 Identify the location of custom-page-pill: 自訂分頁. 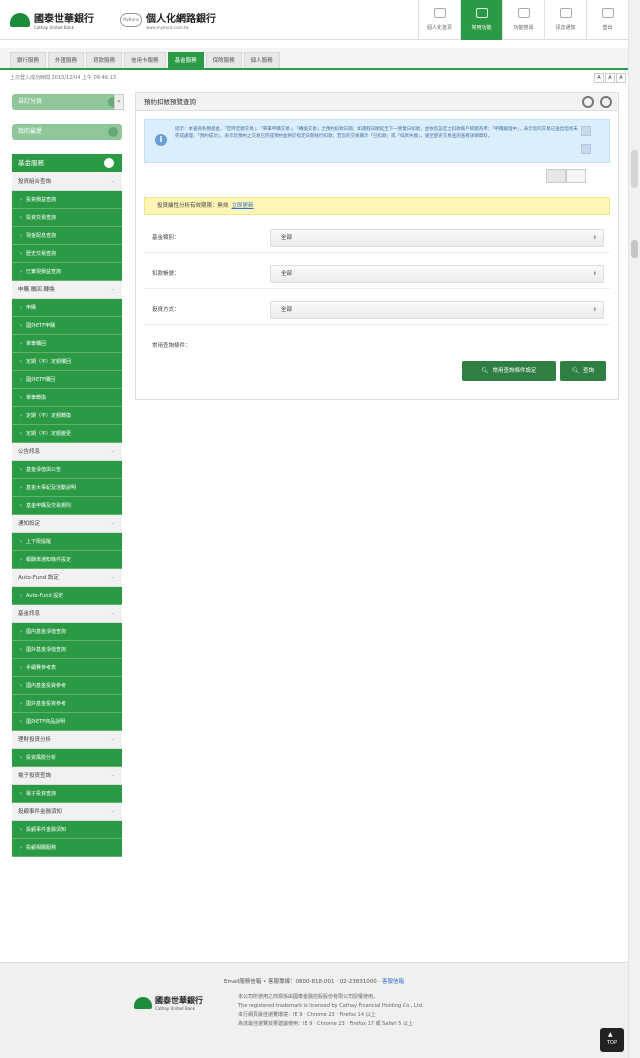
(67, 102).